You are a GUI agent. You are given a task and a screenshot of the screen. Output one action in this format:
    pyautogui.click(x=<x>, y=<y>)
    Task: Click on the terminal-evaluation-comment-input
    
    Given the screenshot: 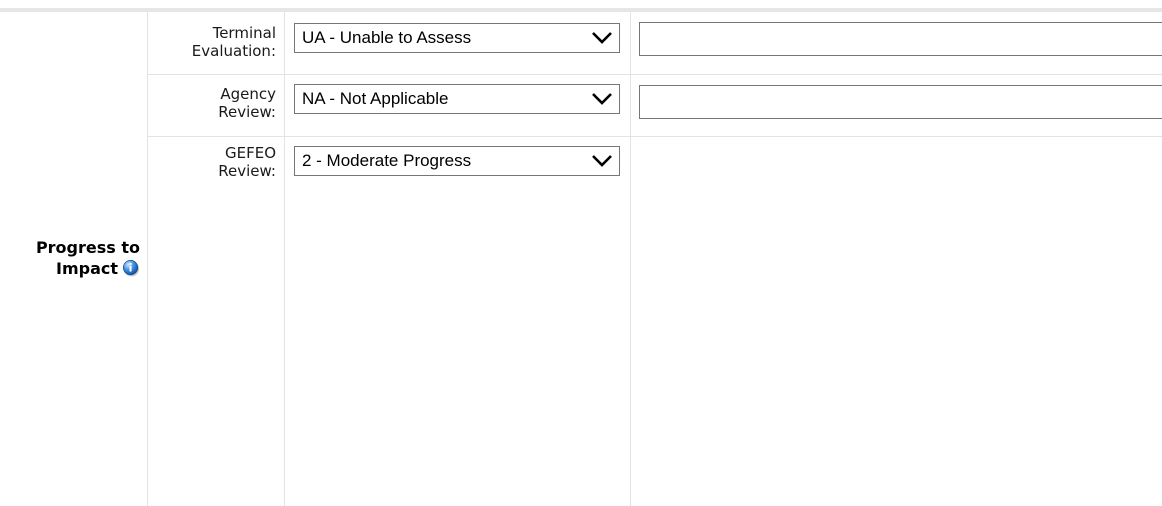 What is the action you would take?
    pyautogui.click(x=900, y=39)
    